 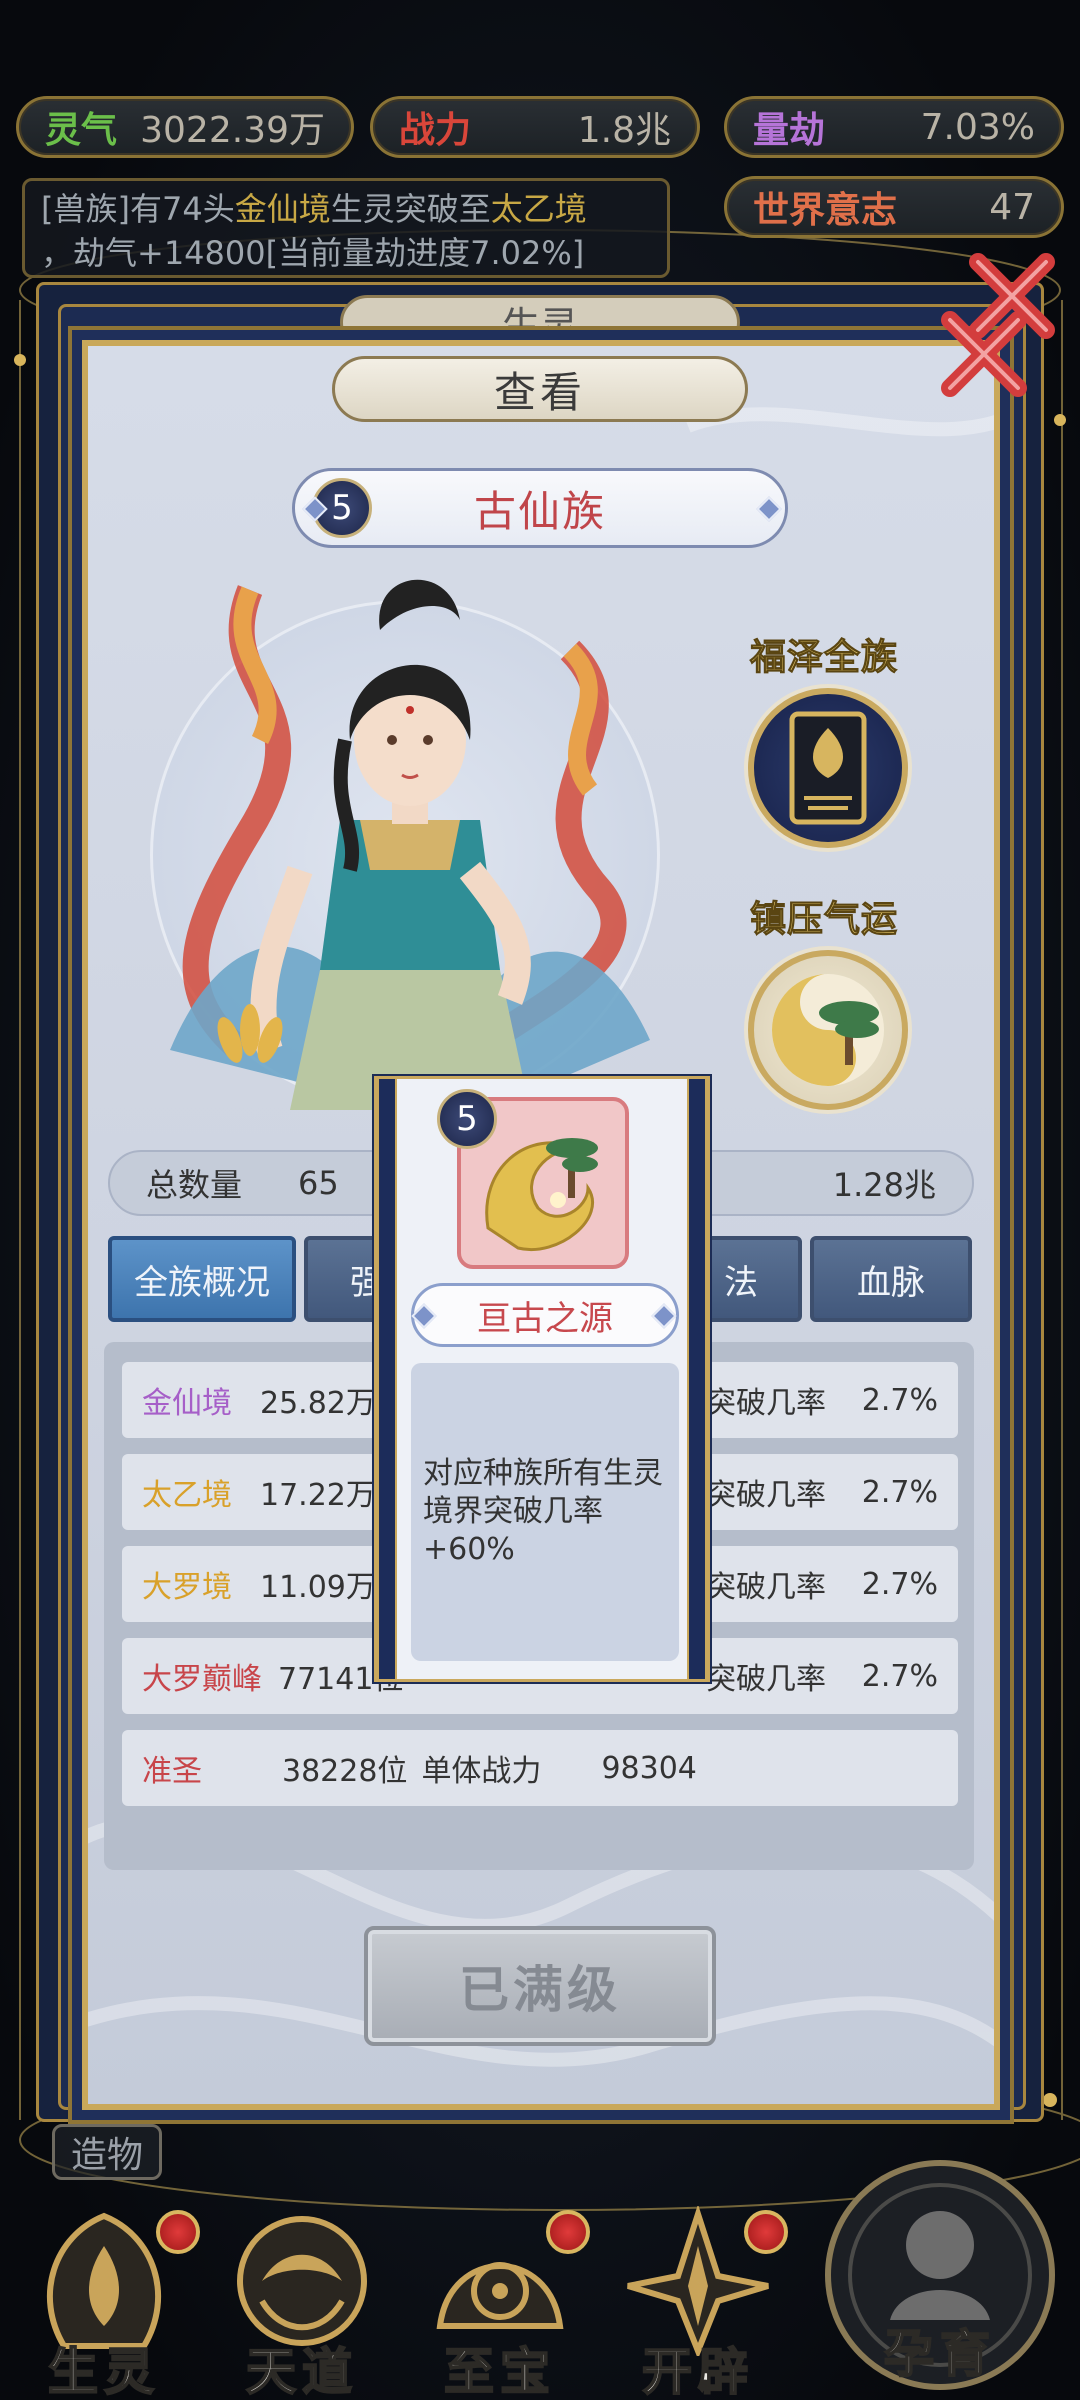 I want to click on notice-realm-from: 金仙境, so click(x=282, y=209).